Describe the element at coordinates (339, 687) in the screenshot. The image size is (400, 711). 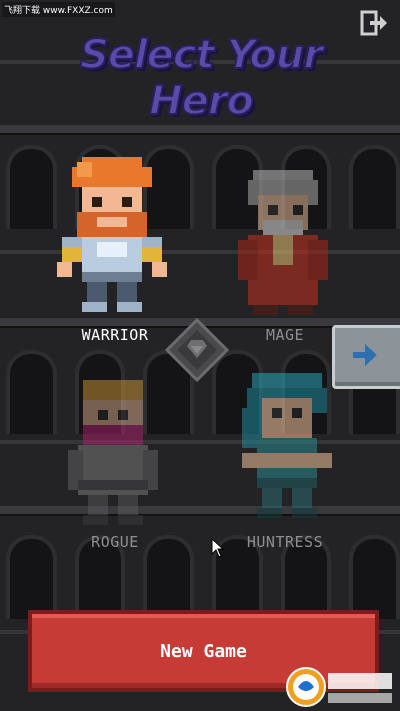
I see `watermark-logo` at that location.